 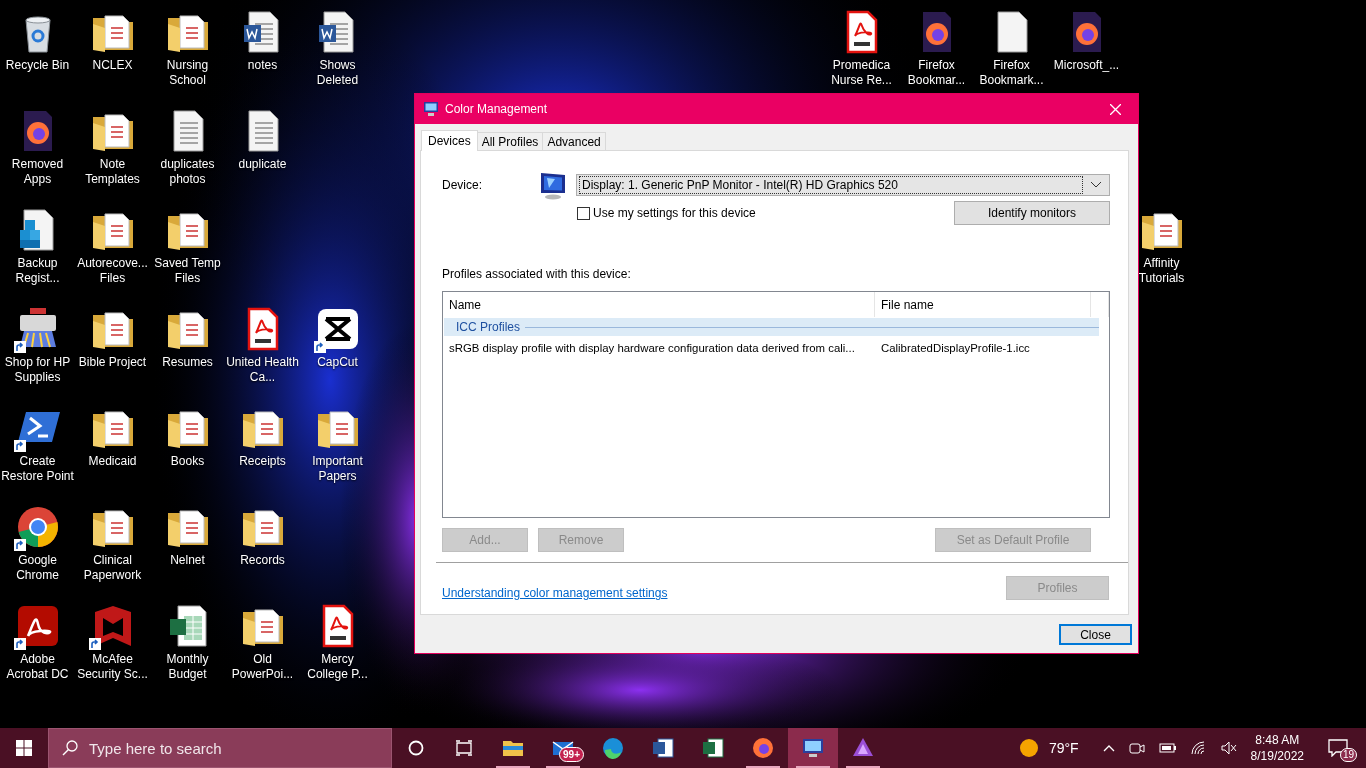 I want to click on table-cell-text: CalibratedDisplayProfile-1.icc, so click(x=955, y=348).